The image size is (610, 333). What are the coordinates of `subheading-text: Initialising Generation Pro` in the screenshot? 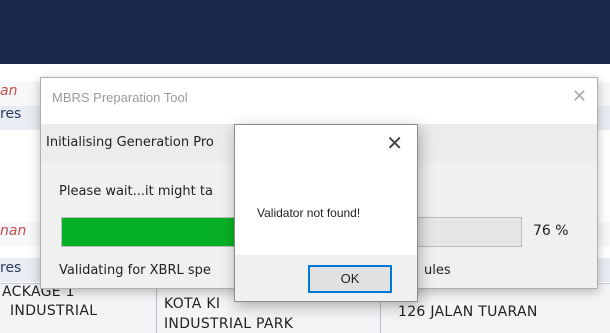 It's located at (130, 142).